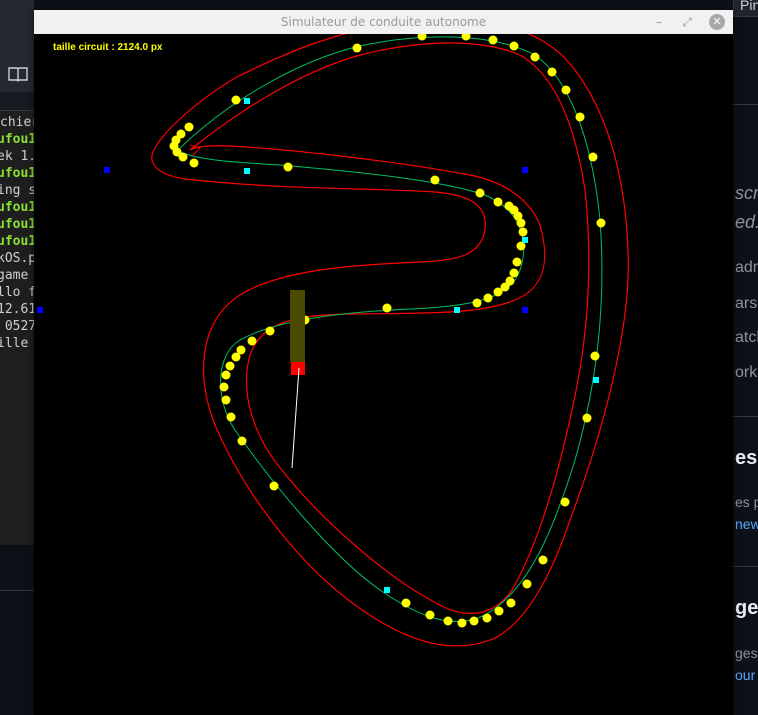  I want to click on about-item-readme: adm, so click(746, 268).